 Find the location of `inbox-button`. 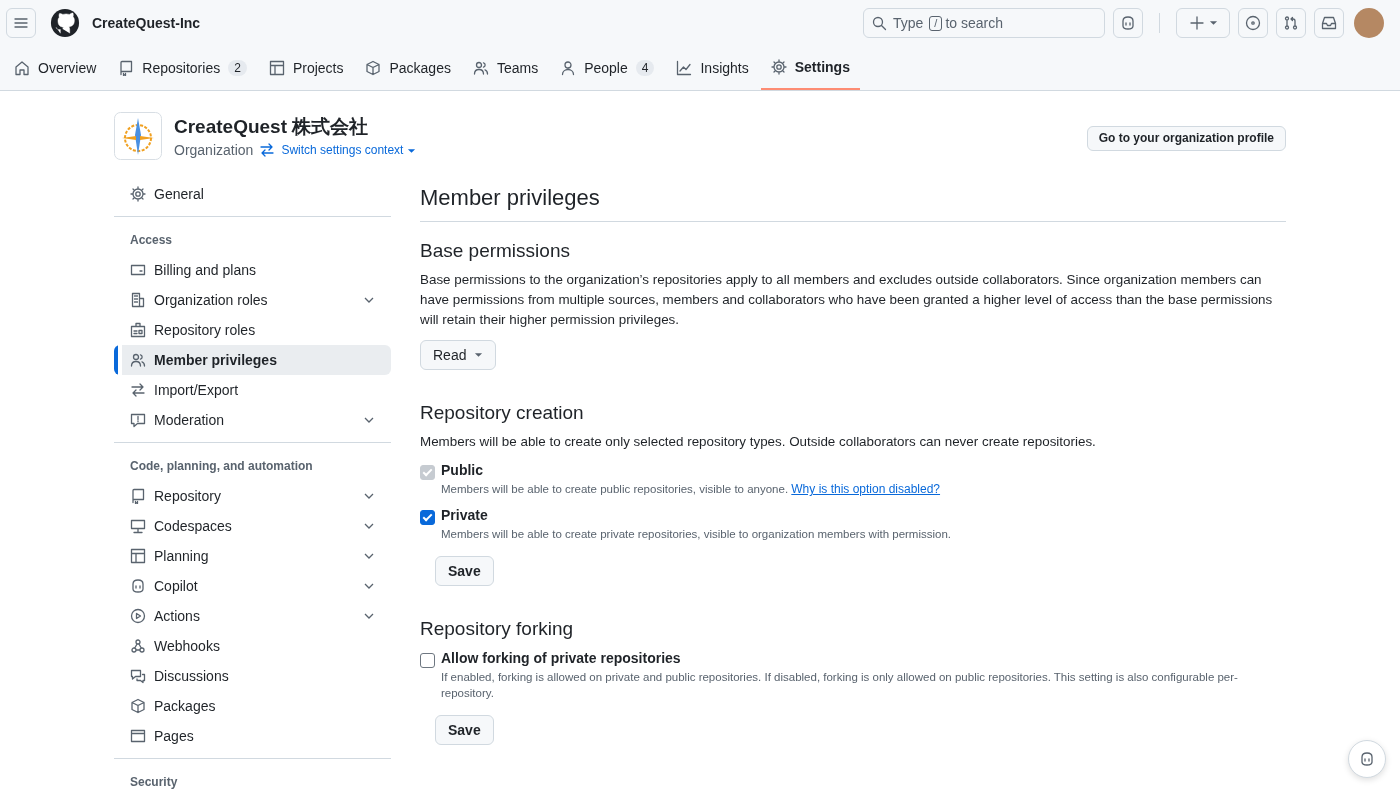

inbox-button is located at coordinates (1329, 23).